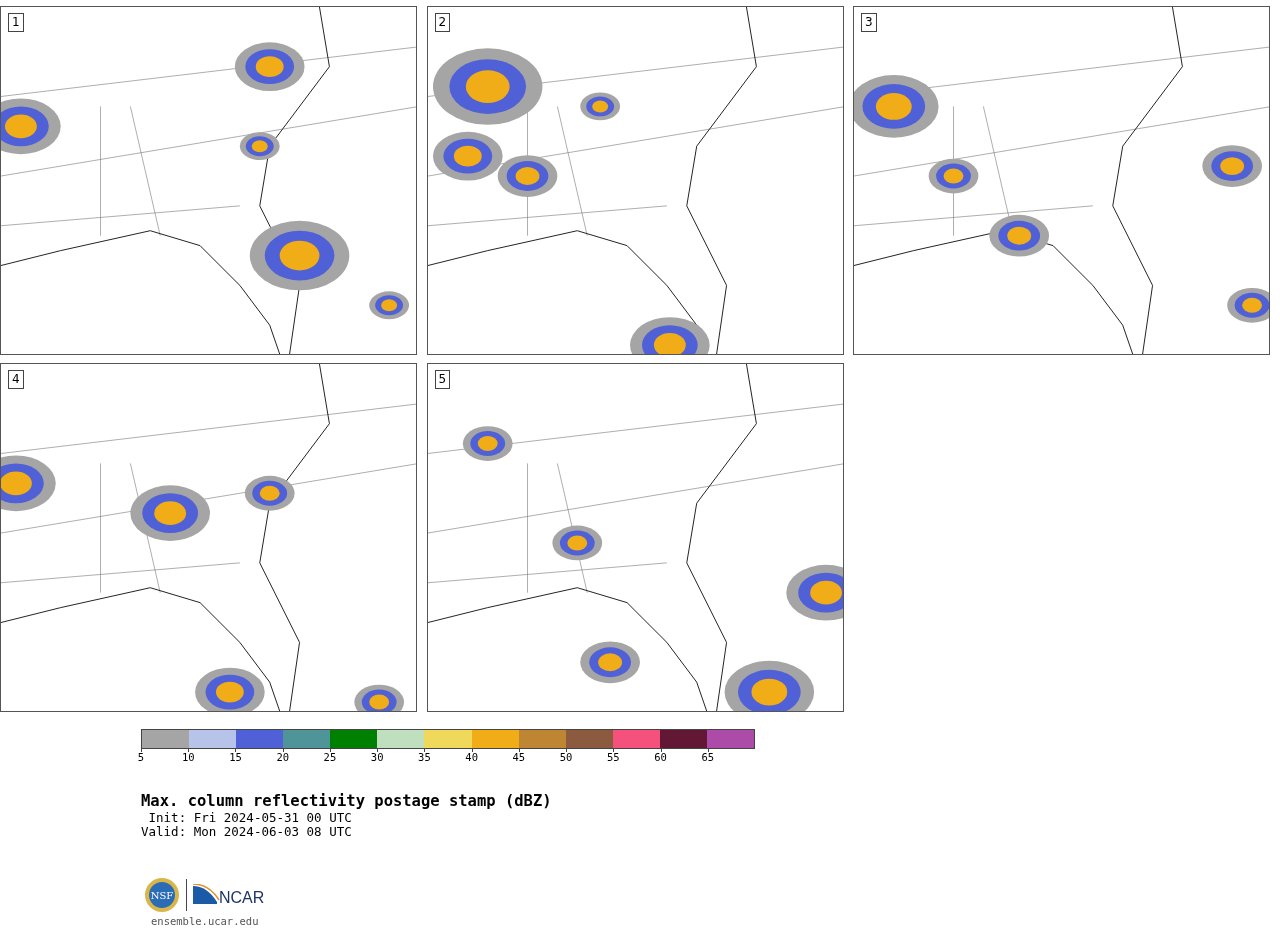 Image resolution: width=1280 pixels, height=936 pixels. Describe the element at coordinates (660, 757) in the screenshot. I see `tick-label: 60` at that location.